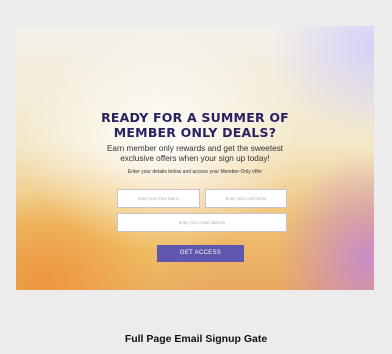  What do you see at coordinates (195, 132) in the screenshot?
I see `gate-headline-line-2: MEMBER ONLY DEALS?` at bounding box center [195, 132].